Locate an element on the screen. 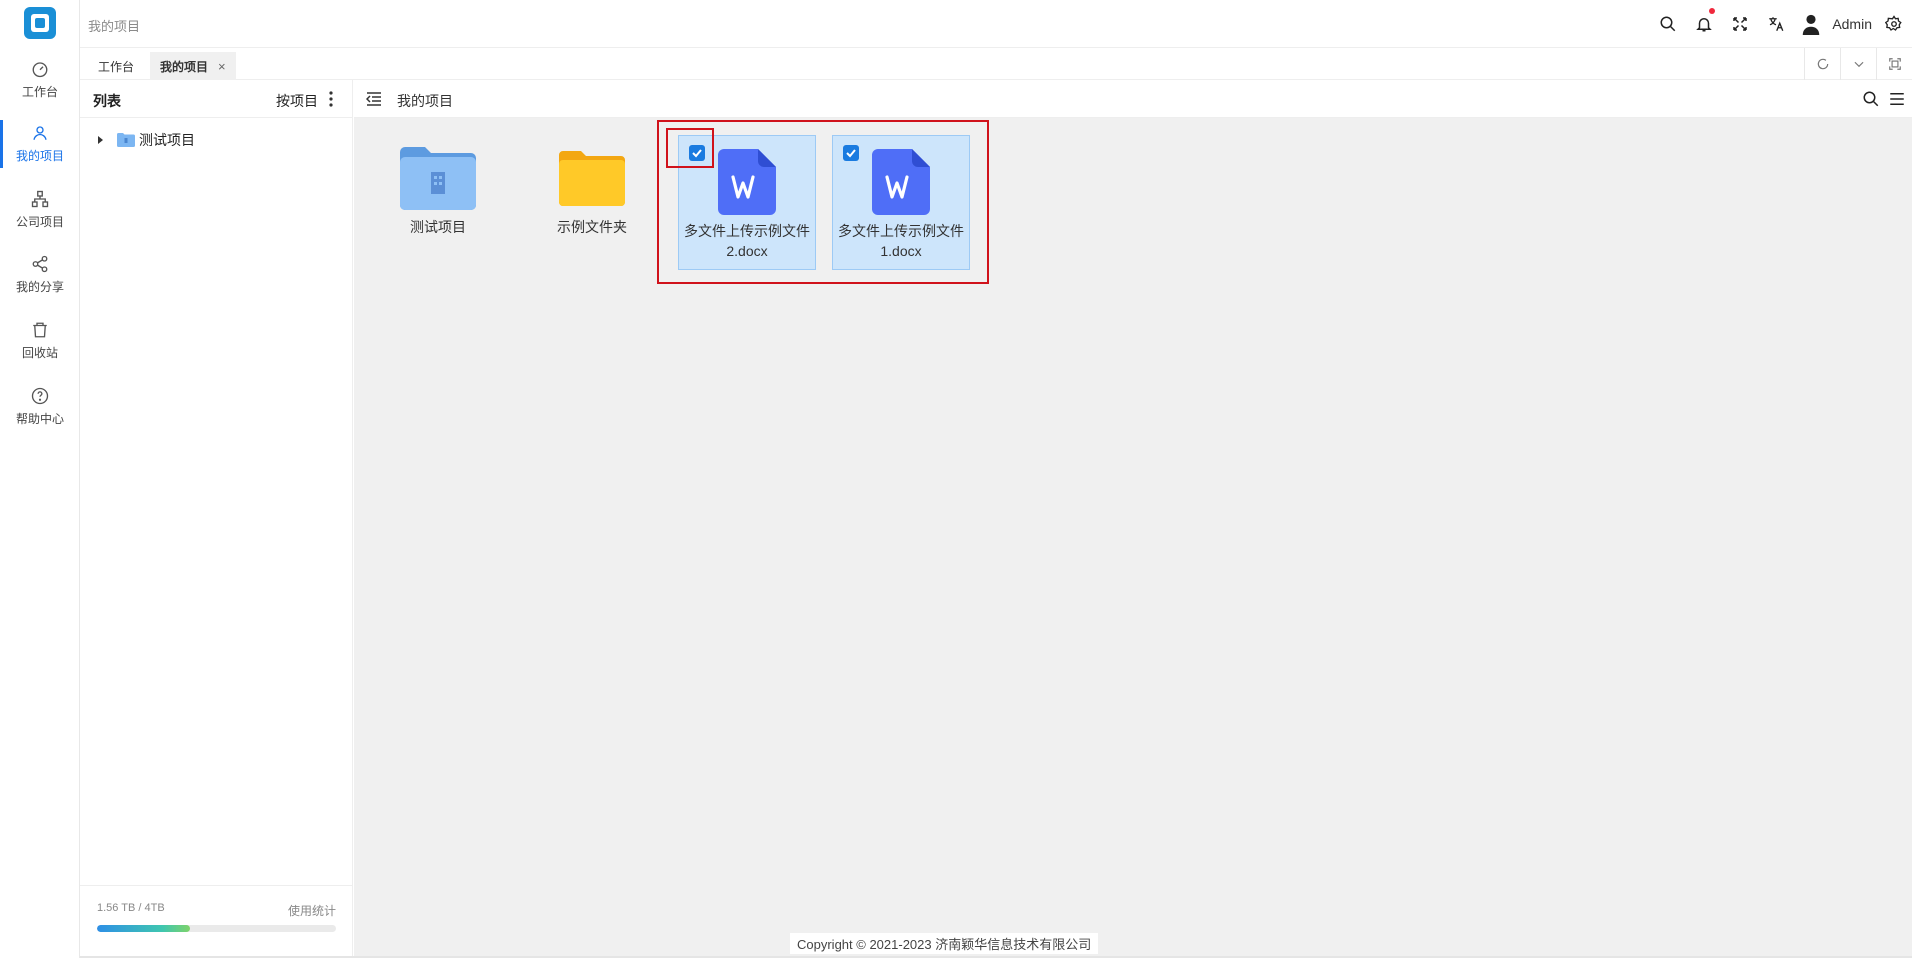  tree-node-test-project: 测试项目 is located at coordinates (146, 140).